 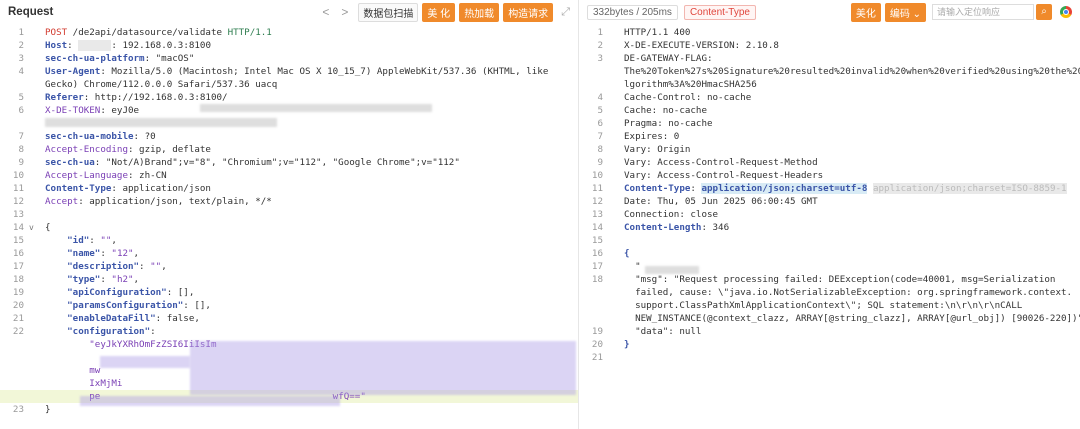 I want to click on line-number: 11, so click(x=597, y=188).